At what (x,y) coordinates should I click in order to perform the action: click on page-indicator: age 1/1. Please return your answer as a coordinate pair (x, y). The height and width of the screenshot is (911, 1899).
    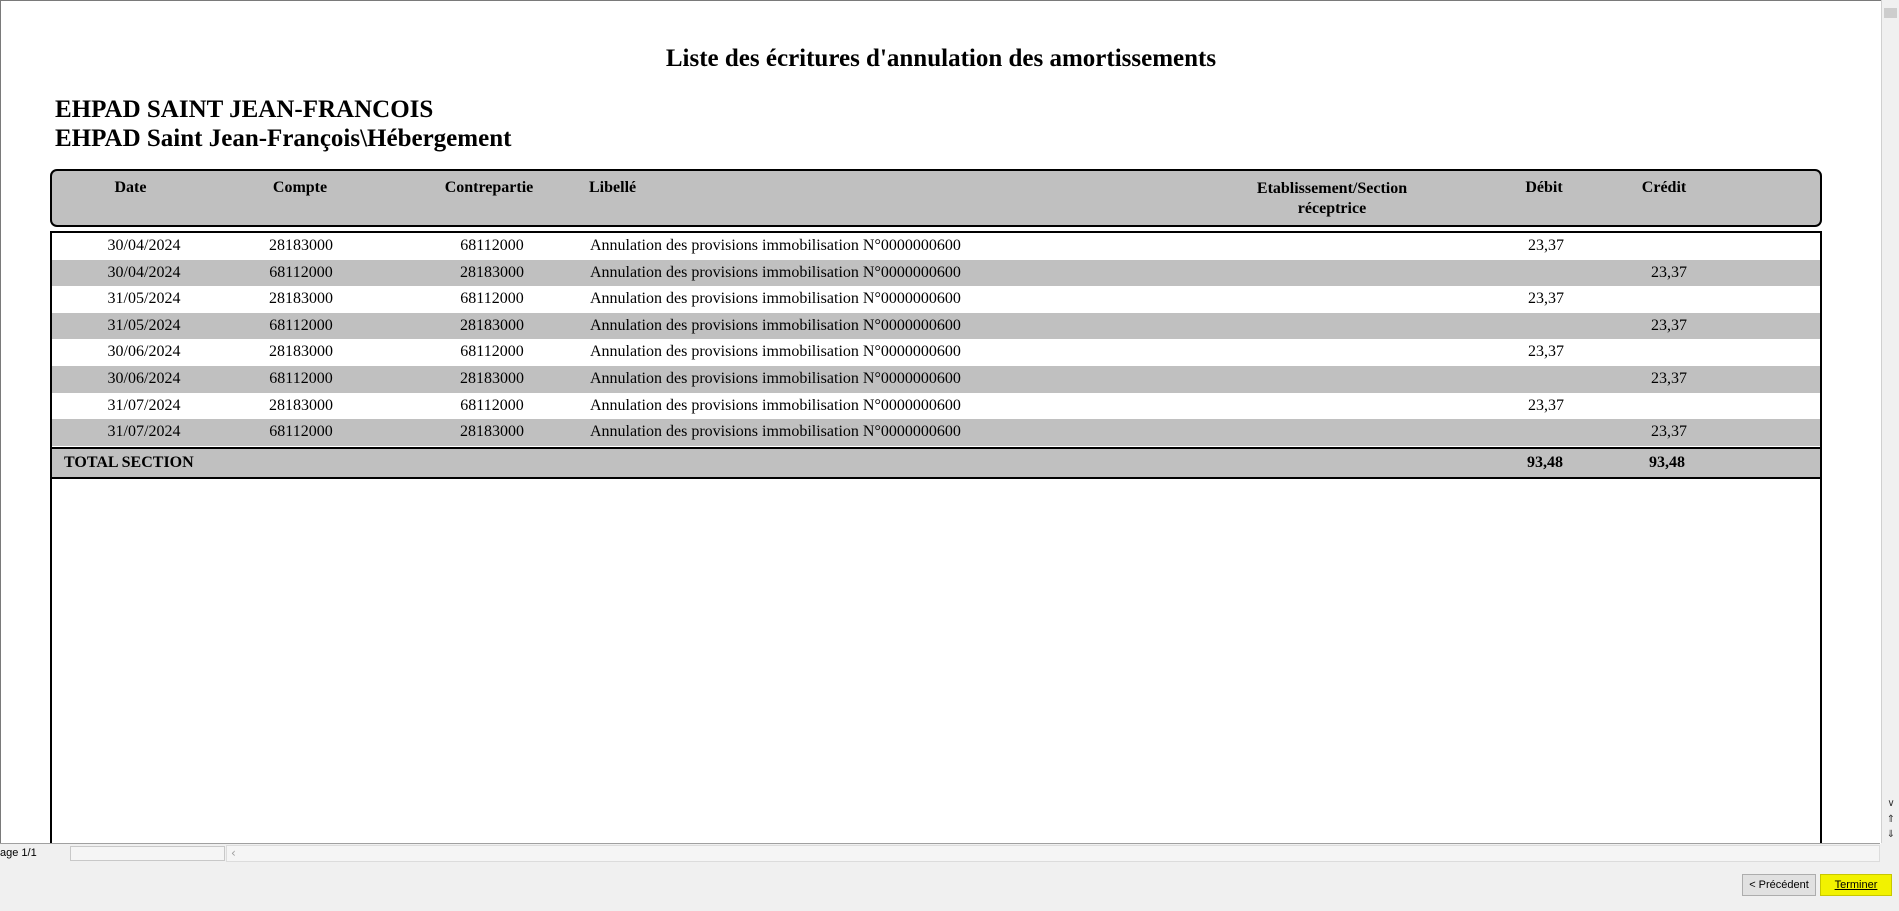
    Looking at the image, I should click on (18, 853).